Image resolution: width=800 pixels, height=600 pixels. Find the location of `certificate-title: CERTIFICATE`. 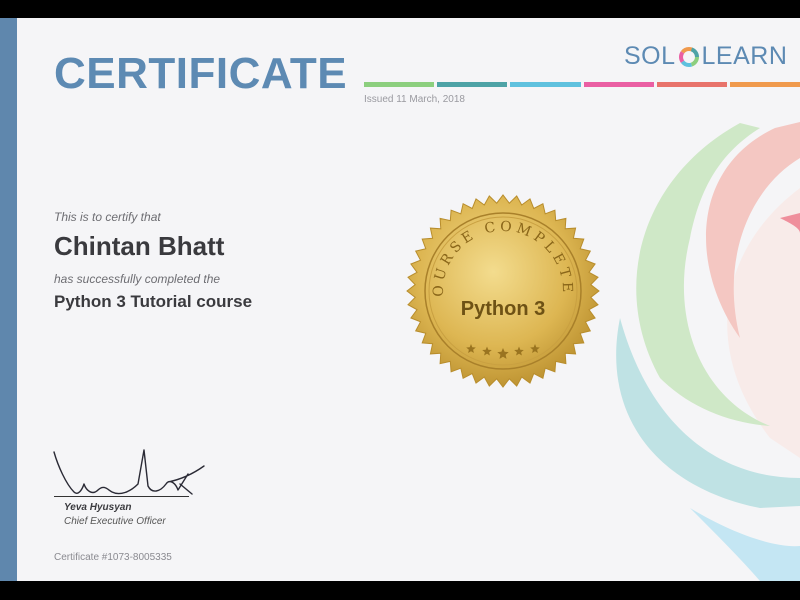

certificate-title: CERTIFICATE is located at coordinates (201, 73).